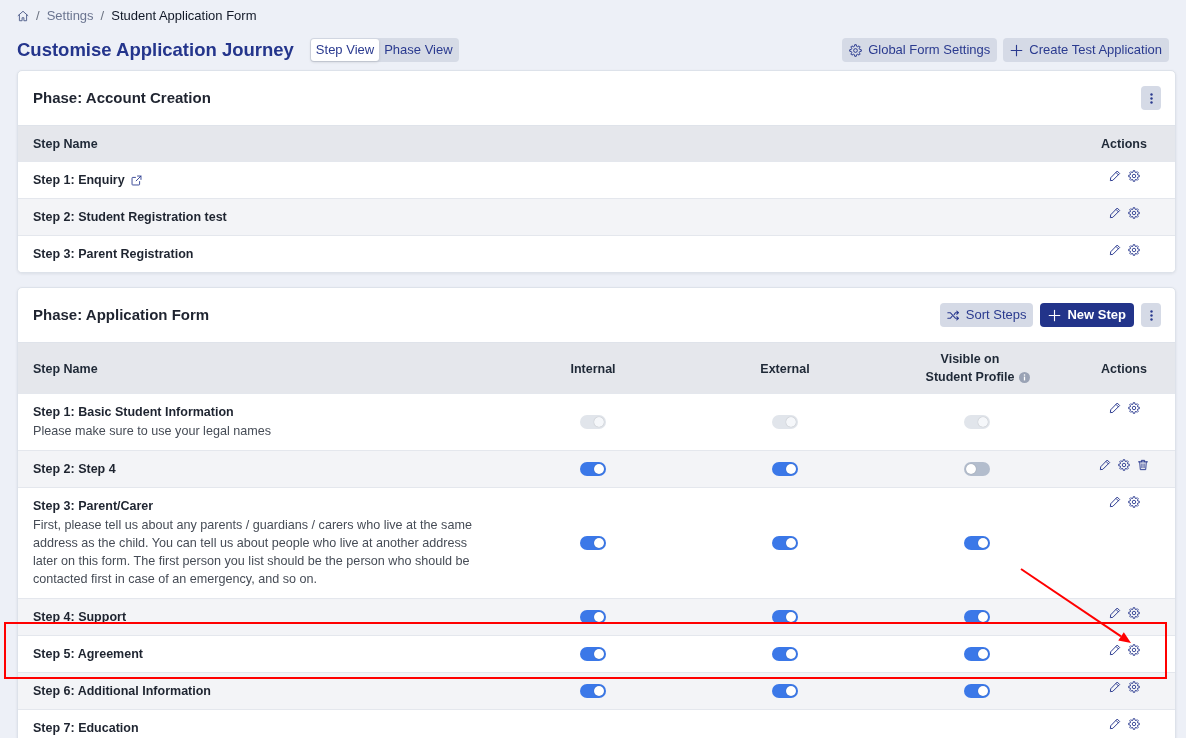 The width and height of the screenshot is (1186, 738). Describe the element at coordinates (23, 16) in the screenshot. I see `home-icon` at that location.